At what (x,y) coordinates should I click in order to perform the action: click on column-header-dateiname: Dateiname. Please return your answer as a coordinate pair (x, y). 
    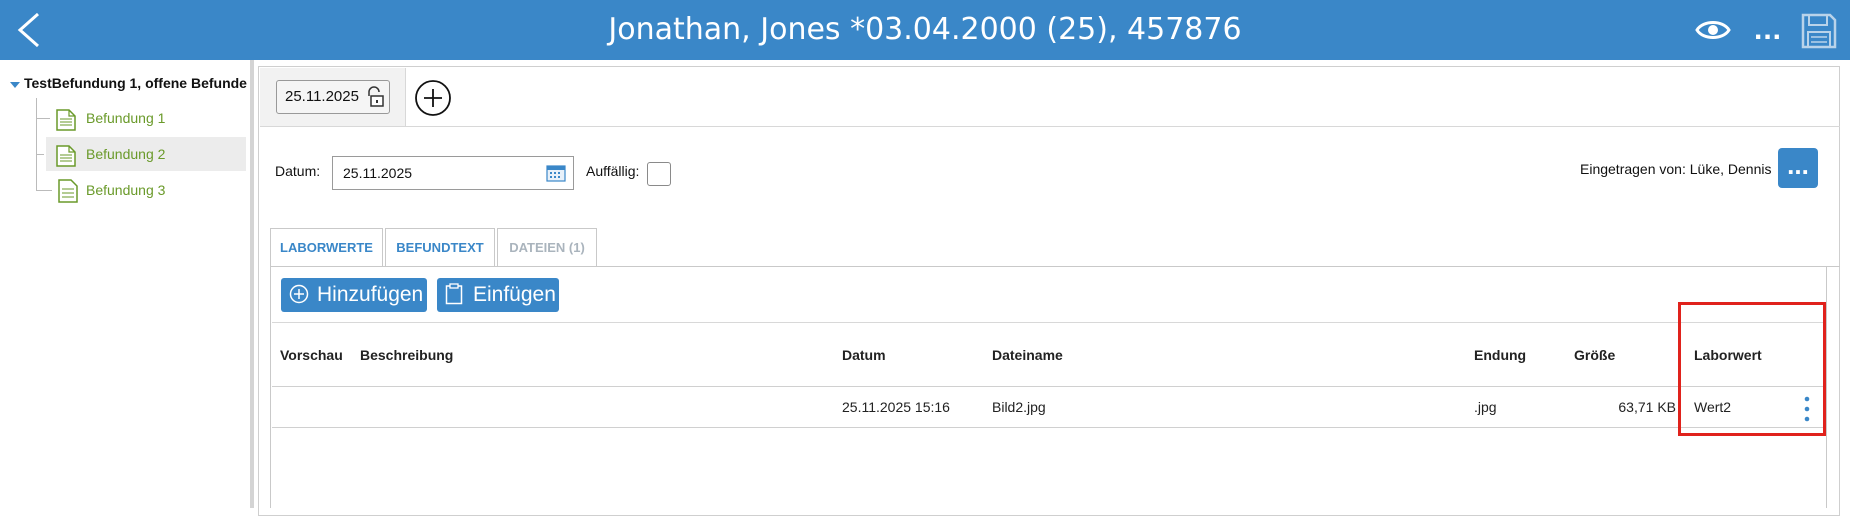
    Looking at the image, I should click on (1027, 355).